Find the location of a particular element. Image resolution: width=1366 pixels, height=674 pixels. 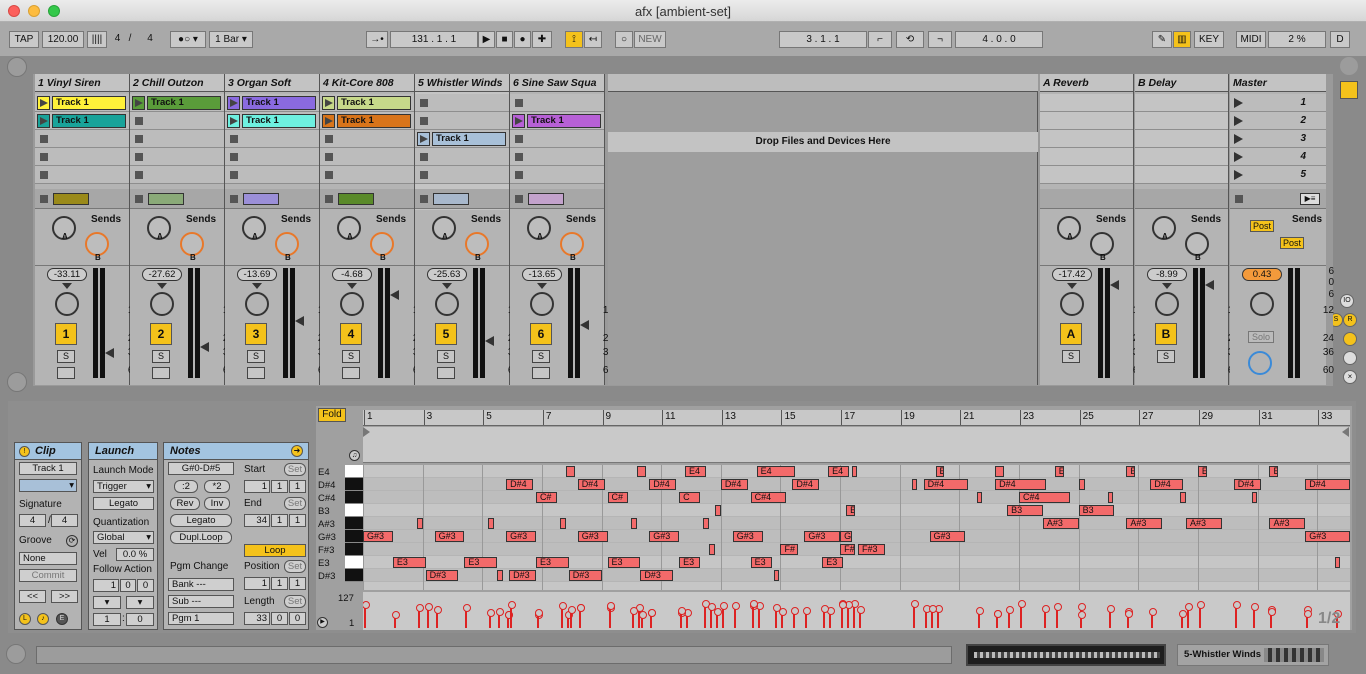

start-set-button: Set is located at coordinates (295, 469).